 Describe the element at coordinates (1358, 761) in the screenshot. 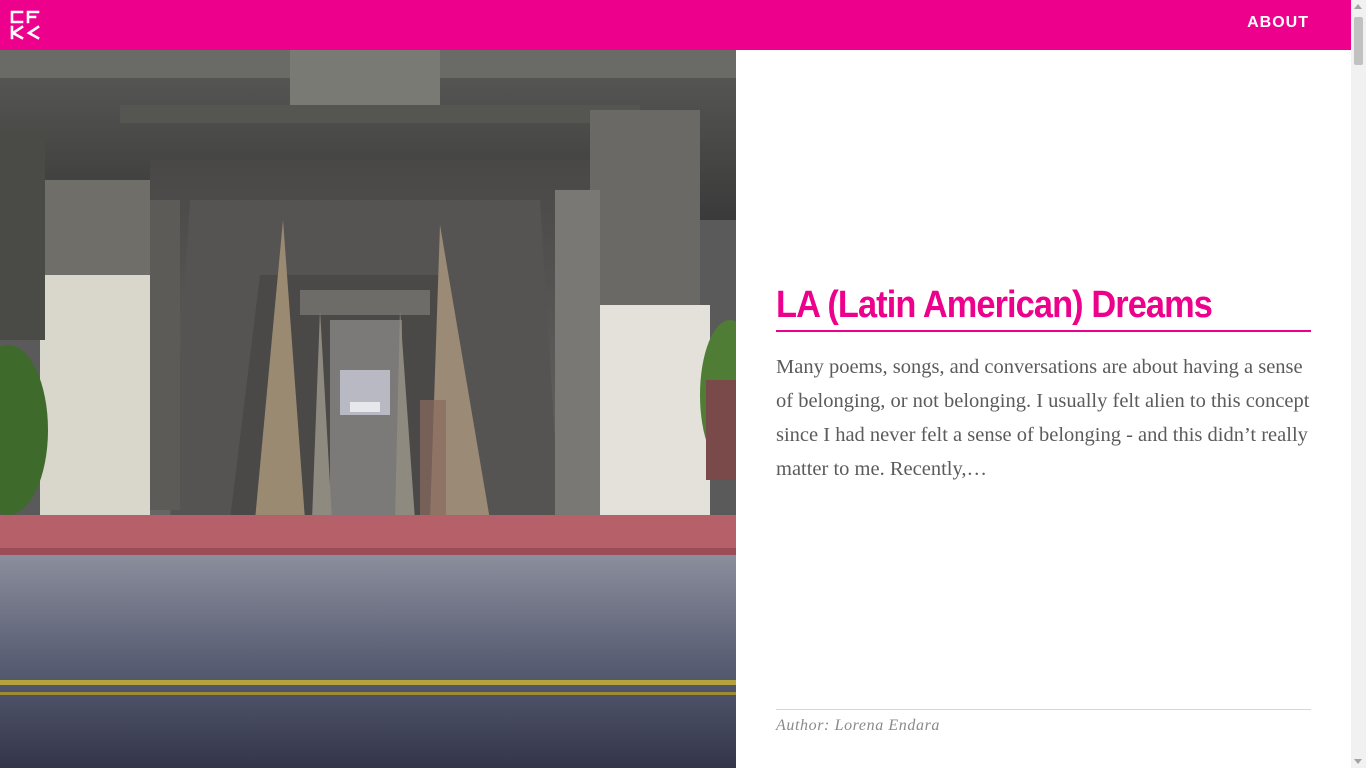

I see `scroll-down-arrow-icon` at that location.